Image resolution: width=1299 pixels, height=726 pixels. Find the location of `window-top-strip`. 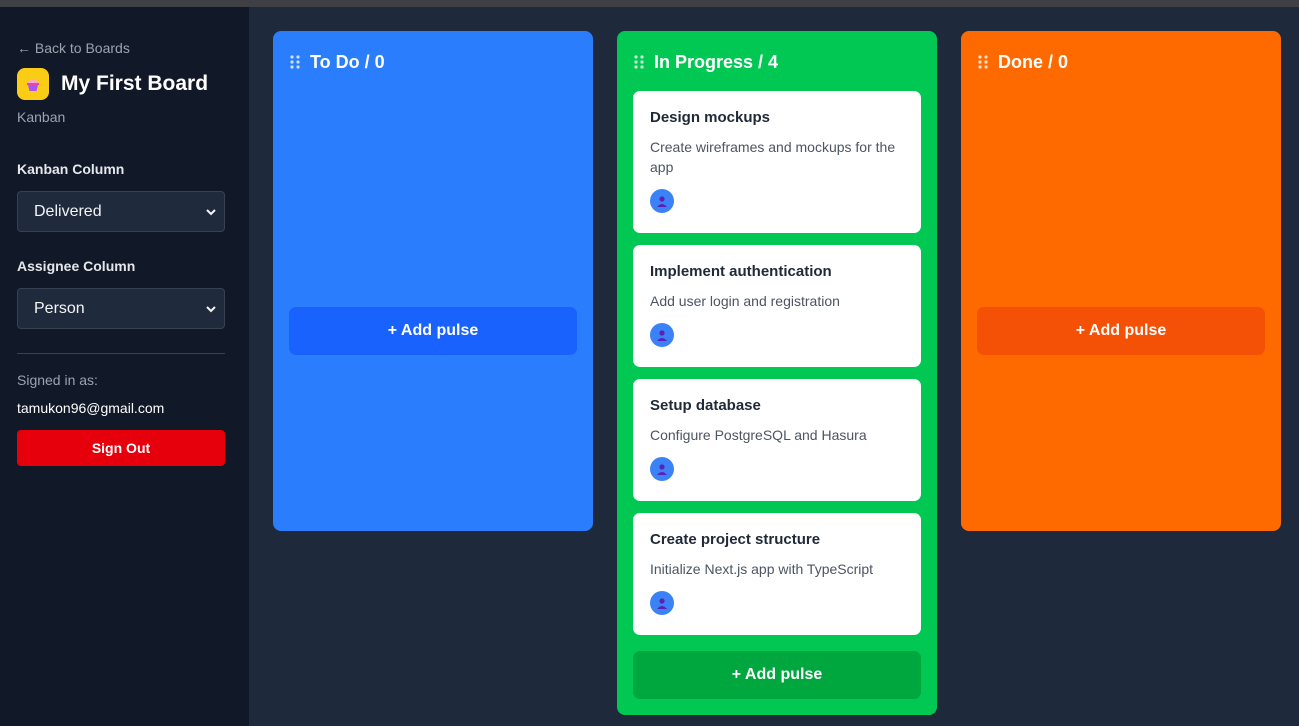

window-top-strip is located at coordinates (649, 3).